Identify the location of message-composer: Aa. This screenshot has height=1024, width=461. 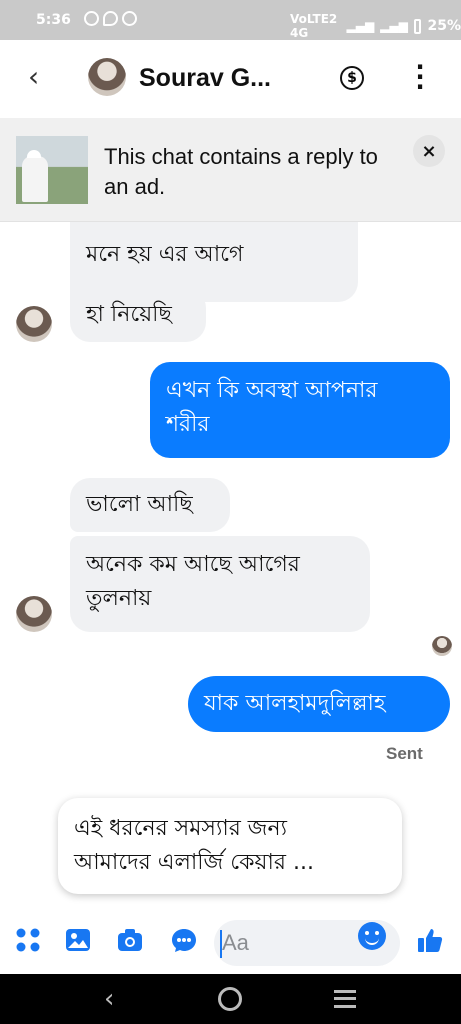
(230, 943).